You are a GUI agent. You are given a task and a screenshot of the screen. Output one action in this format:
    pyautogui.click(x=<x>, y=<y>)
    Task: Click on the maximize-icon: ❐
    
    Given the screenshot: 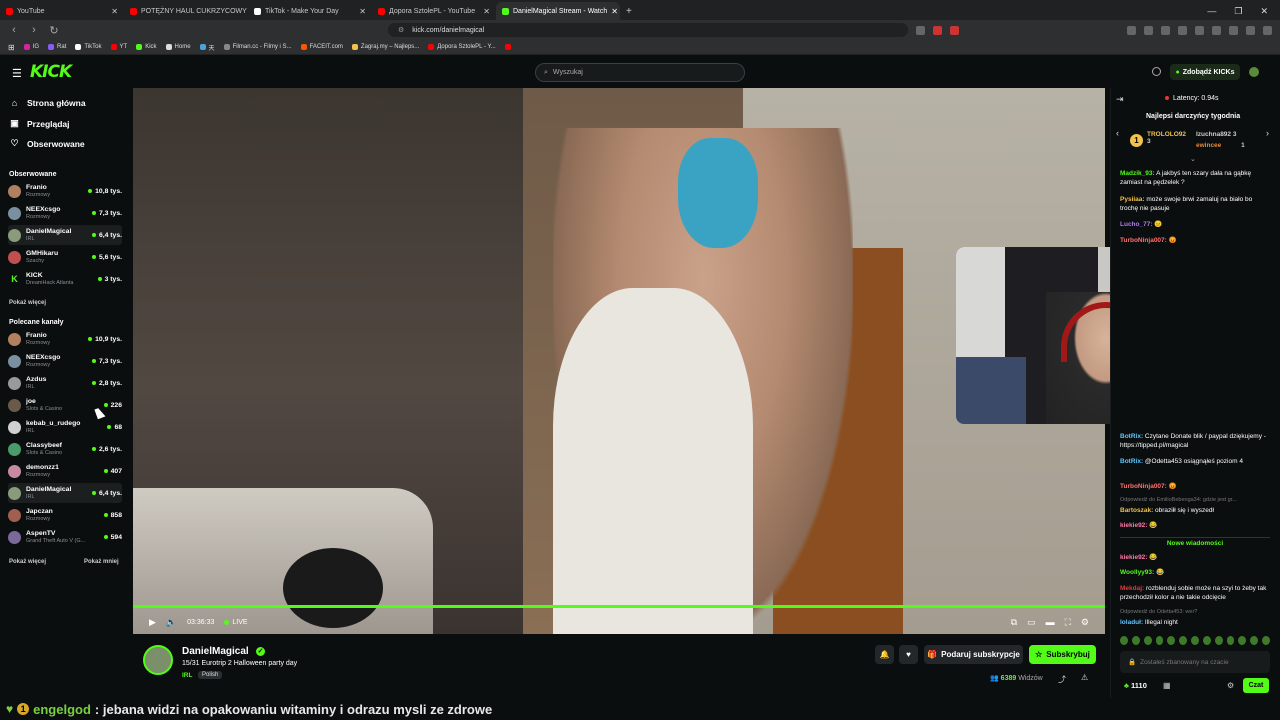 What is the action you would take?
    pyautogui.click(x=1238, y=11)
    